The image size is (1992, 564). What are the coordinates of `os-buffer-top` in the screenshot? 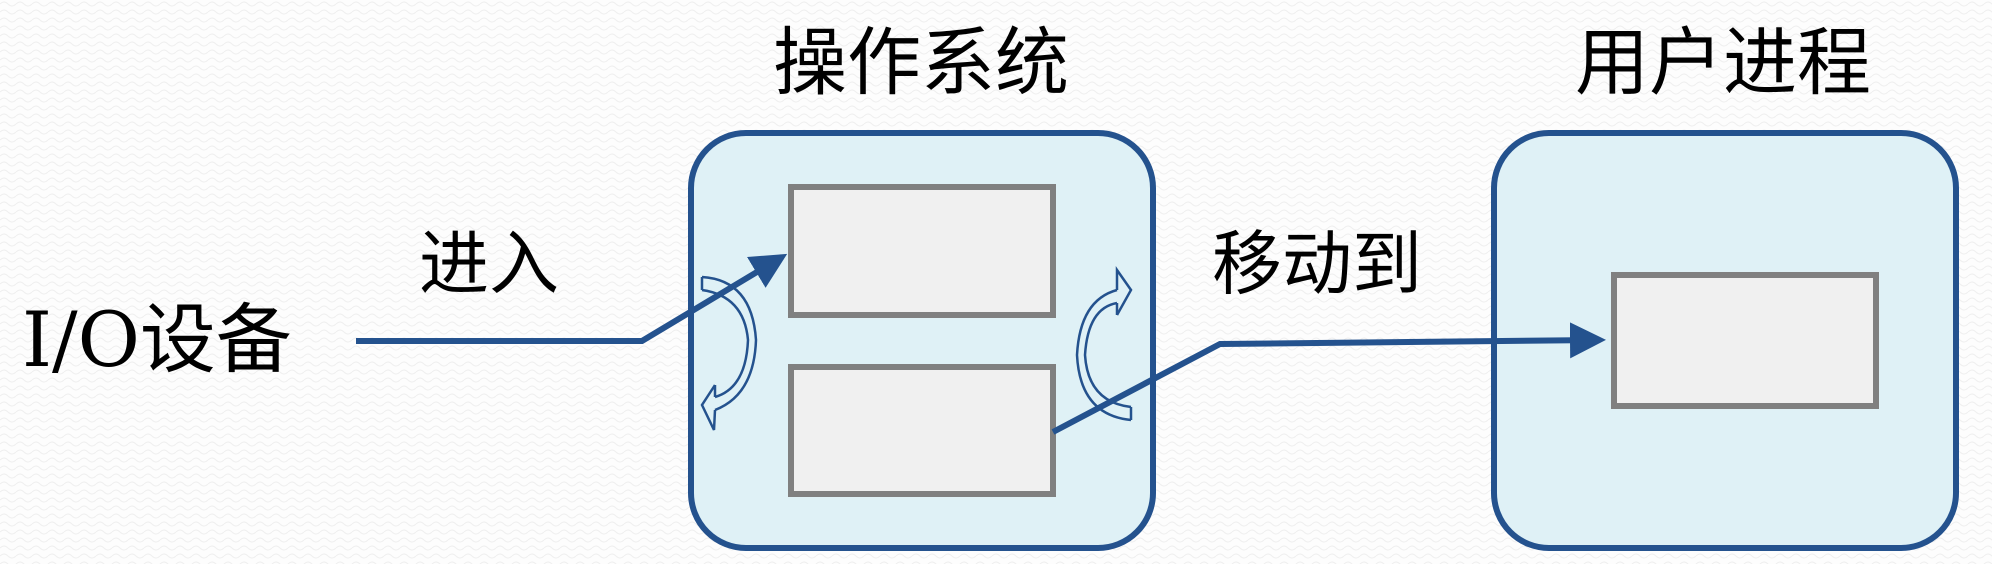 It's located at (922, 251).